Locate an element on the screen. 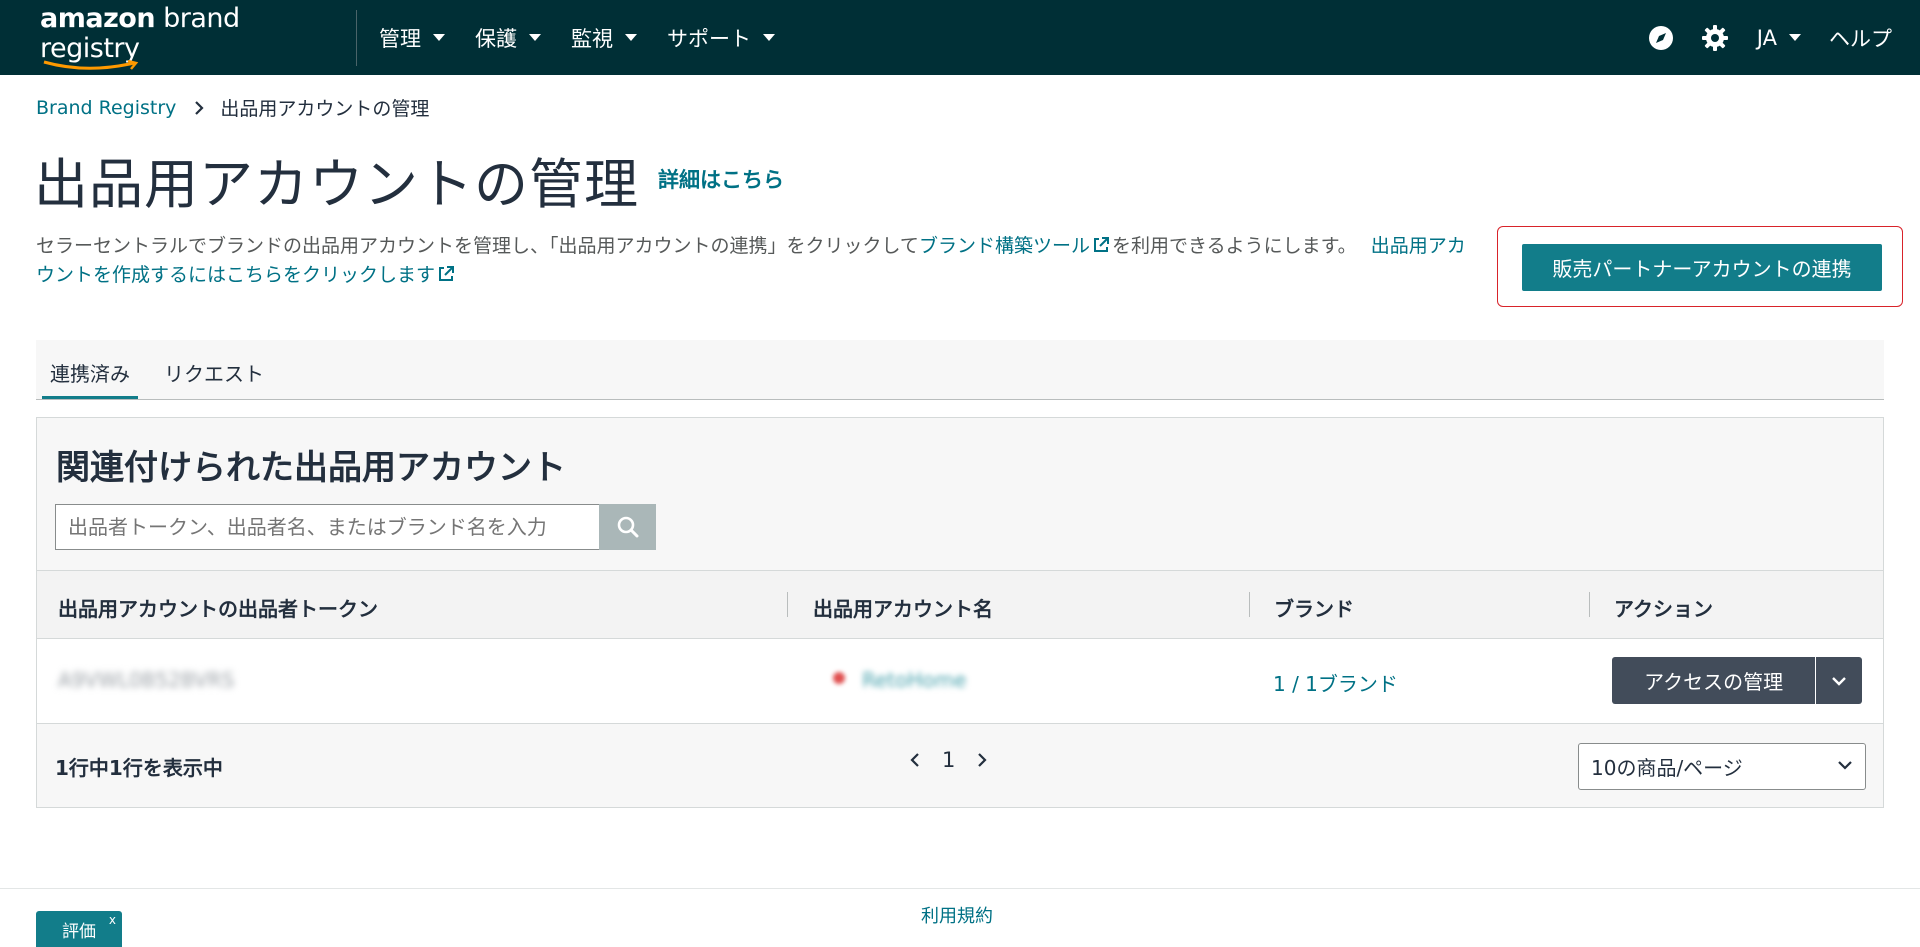  chevron-left-icon is located at coordinates (914, 760).